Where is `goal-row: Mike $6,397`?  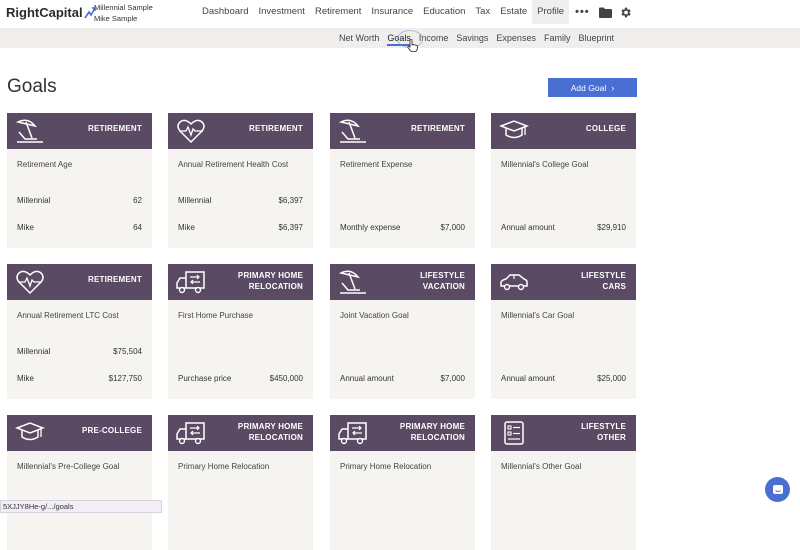
goal-row: Mike $6,397 is located at coordinates (240, 227).